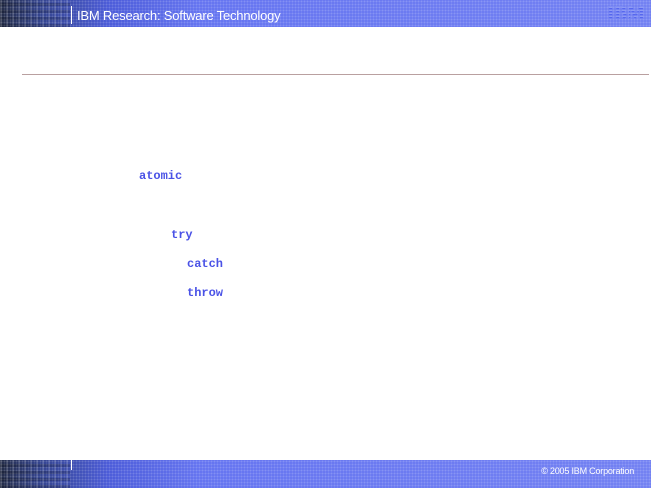 The width and height of the screenshot is (651, 488). Describe the element at coordinates (35, 474) in the screenshot. I see `footer-texture` at that location.